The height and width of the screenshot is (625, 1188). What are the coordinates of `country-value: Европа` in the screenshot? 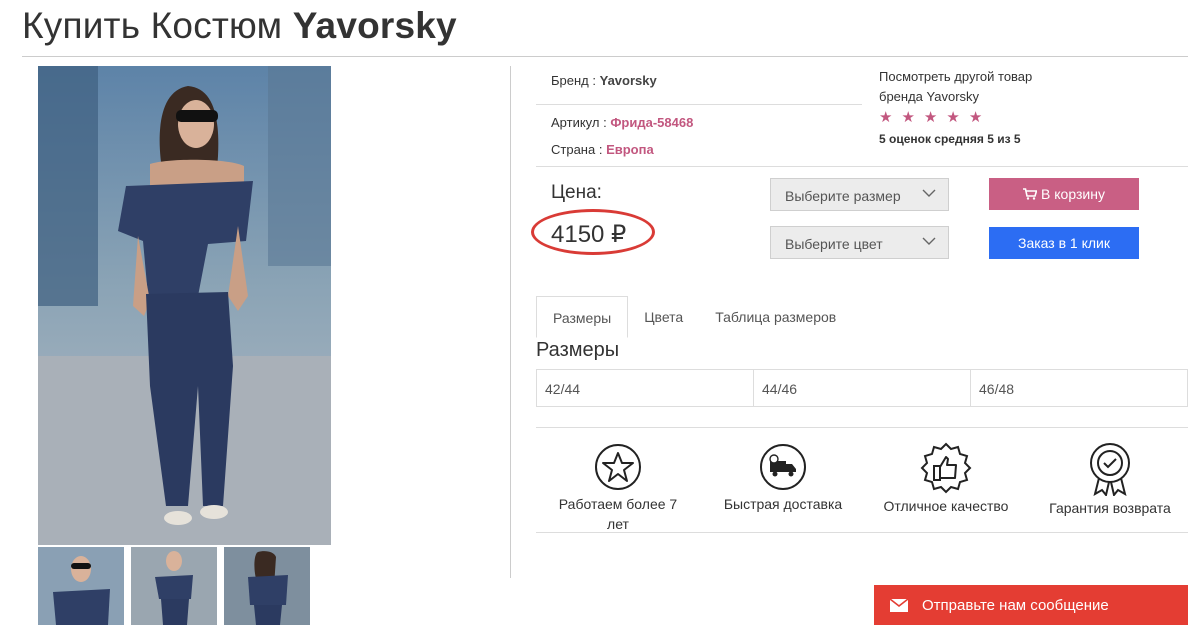 It's located at (630, 149).